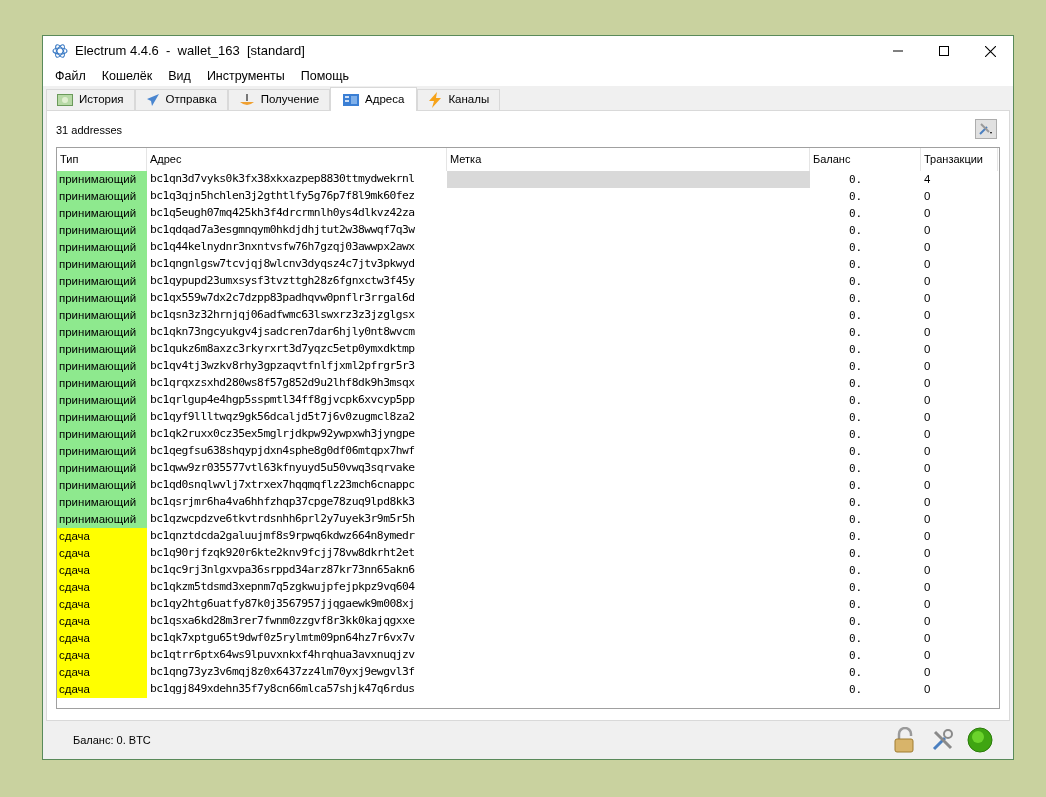 This screenshot has height=797, width=1046. What do you see at coordinates (944, 51) in the screenshot?
I see `maximize-icon` at bounding box center [944, 51].